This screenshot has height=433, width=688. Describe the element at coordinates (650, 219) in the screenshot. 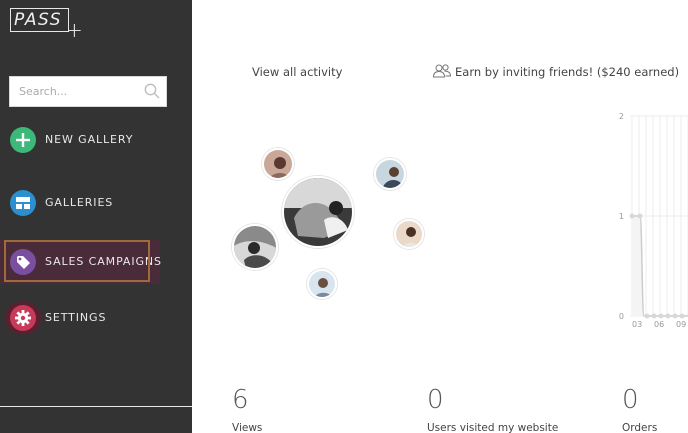

I see `activity-chart: 0 1 2 03 06 09` at that location.